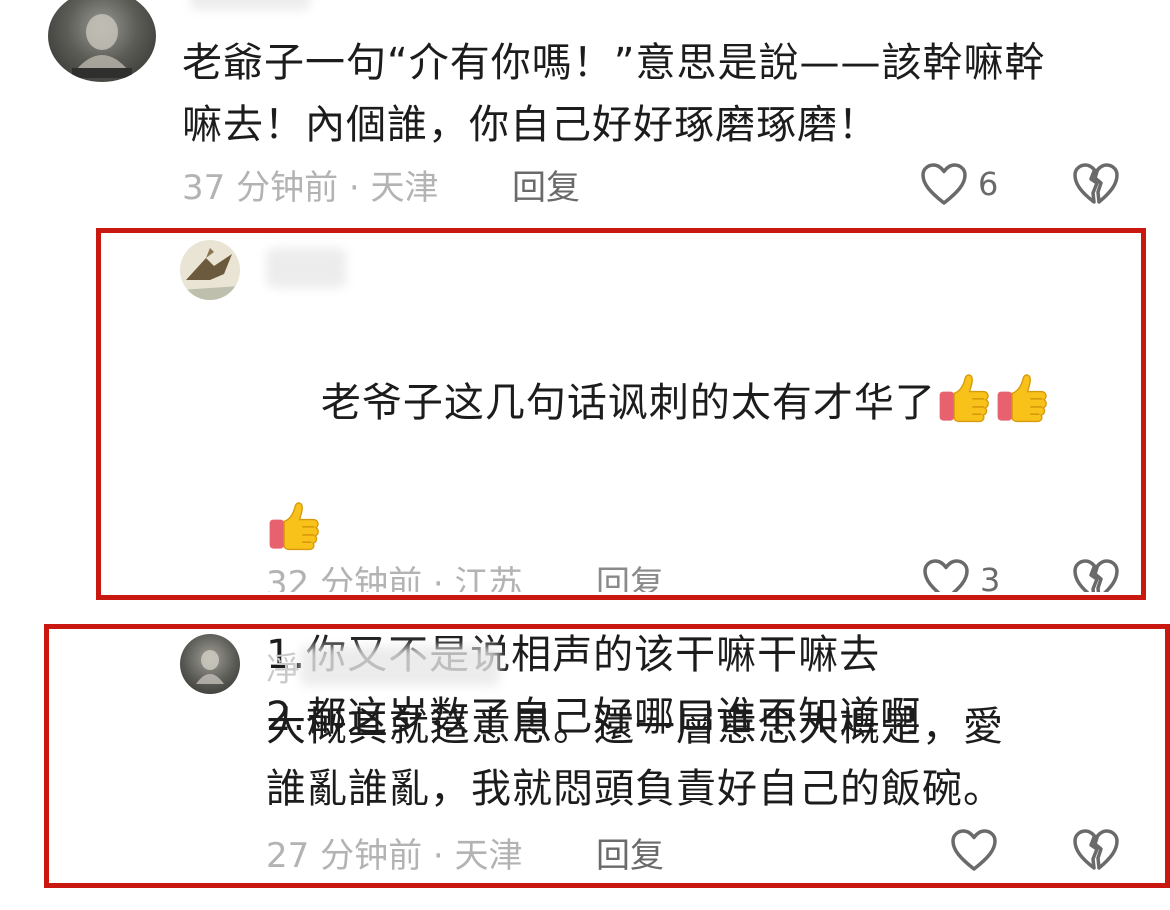 This screenshot has width=1170, height=910. I want to click on username-prefix: 凈, so click(283, 670).